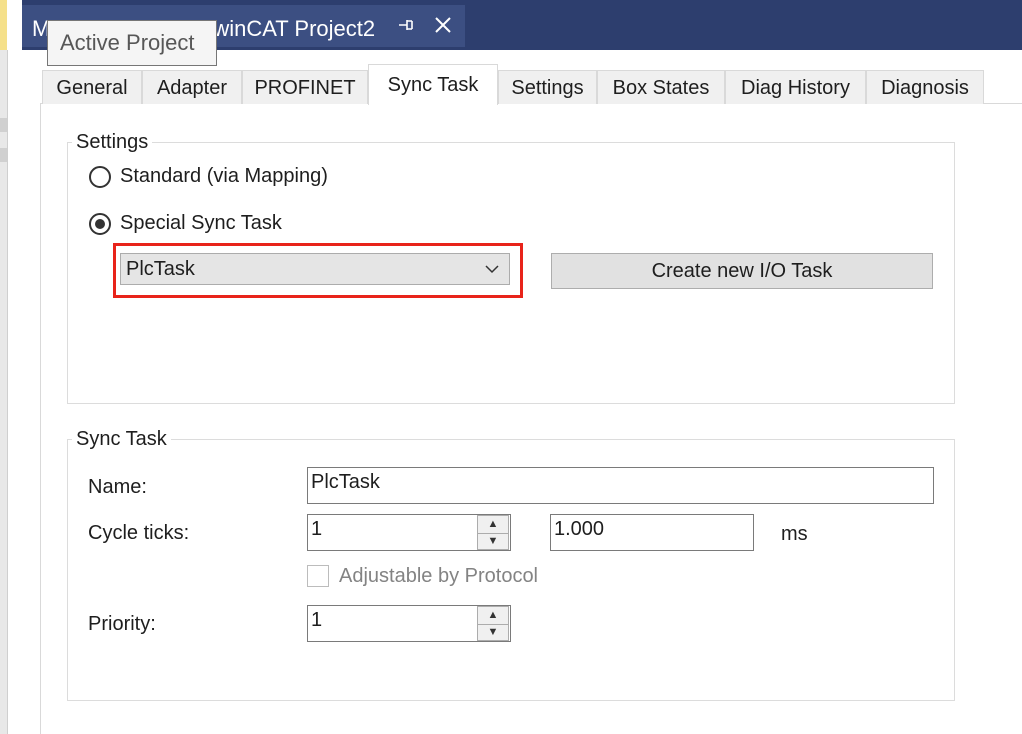 The image size is (1022, 734). Describe the element at coordinates (439, 576) in the screenshot. I see `adjustable-by-protocol-label: Adjustable by Protocol` at that location.